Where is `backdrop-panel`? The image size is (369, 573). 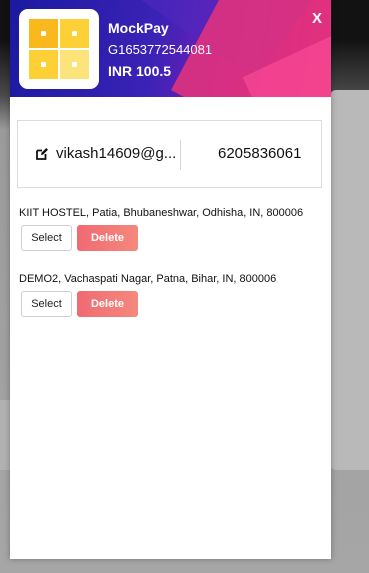 backdrop-panel is located at coordinates (349, 280).